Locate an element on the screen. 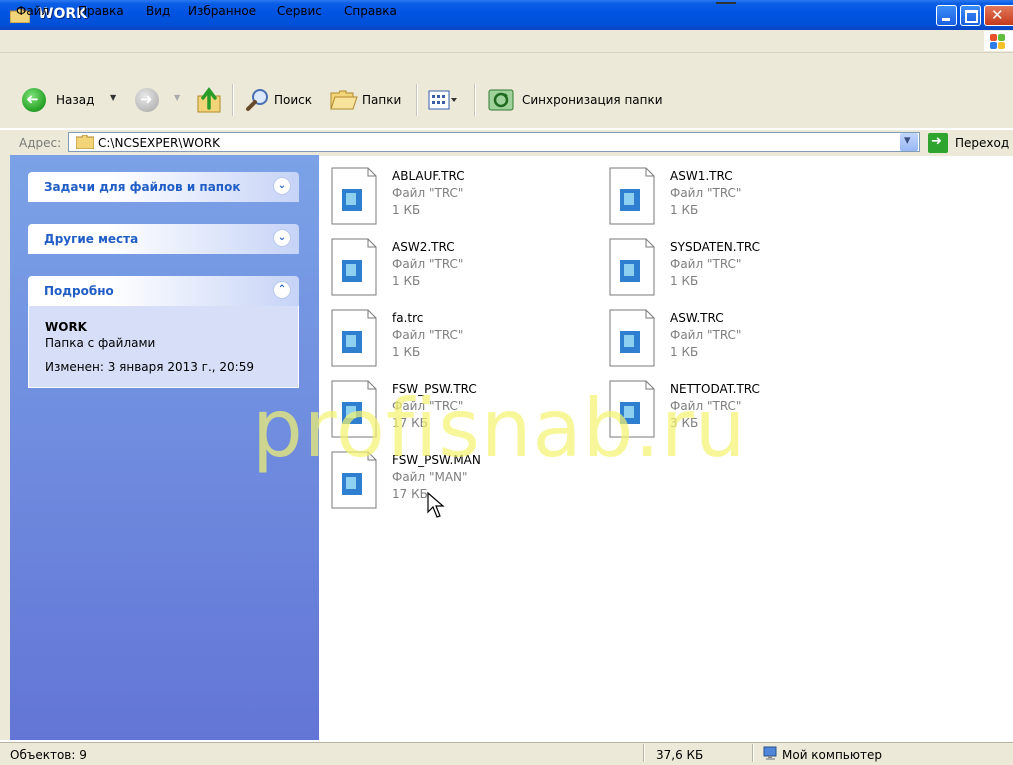  address-label: Адрес: is located at coordinates (40, 143).